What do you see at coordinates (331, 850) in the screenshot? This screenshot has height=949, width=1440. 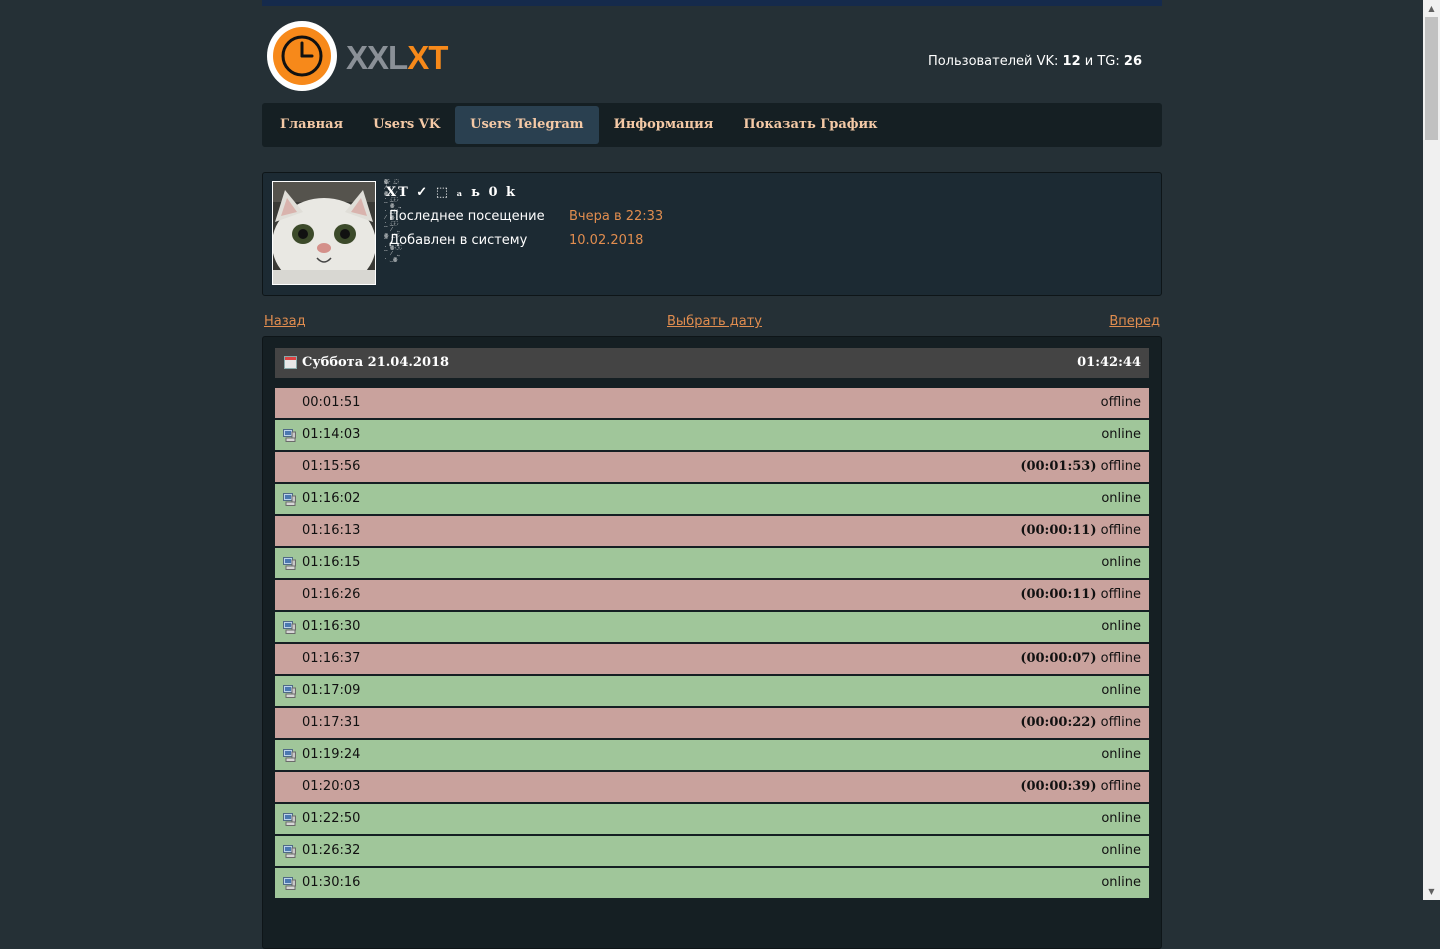 I see `entry-time: 01:26:32` at bounding box center [331, 850].